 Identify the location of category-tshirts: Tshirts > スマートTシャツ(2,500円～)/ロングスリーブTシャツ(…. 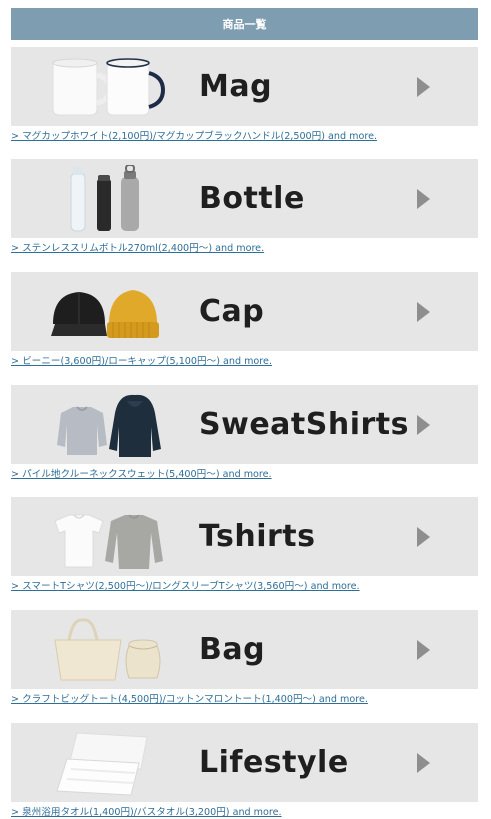
(244, 544).